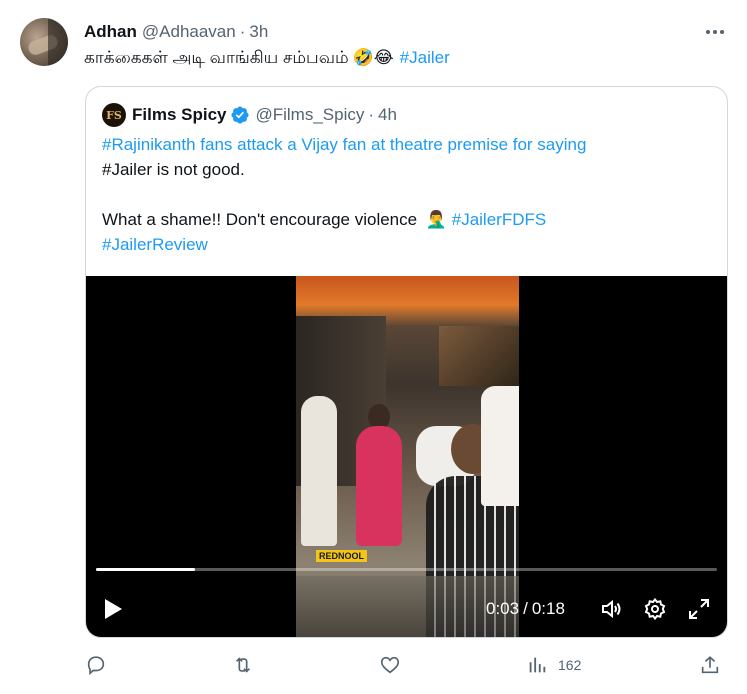  I want to click on settings-gear-icon, so click(655, 609).